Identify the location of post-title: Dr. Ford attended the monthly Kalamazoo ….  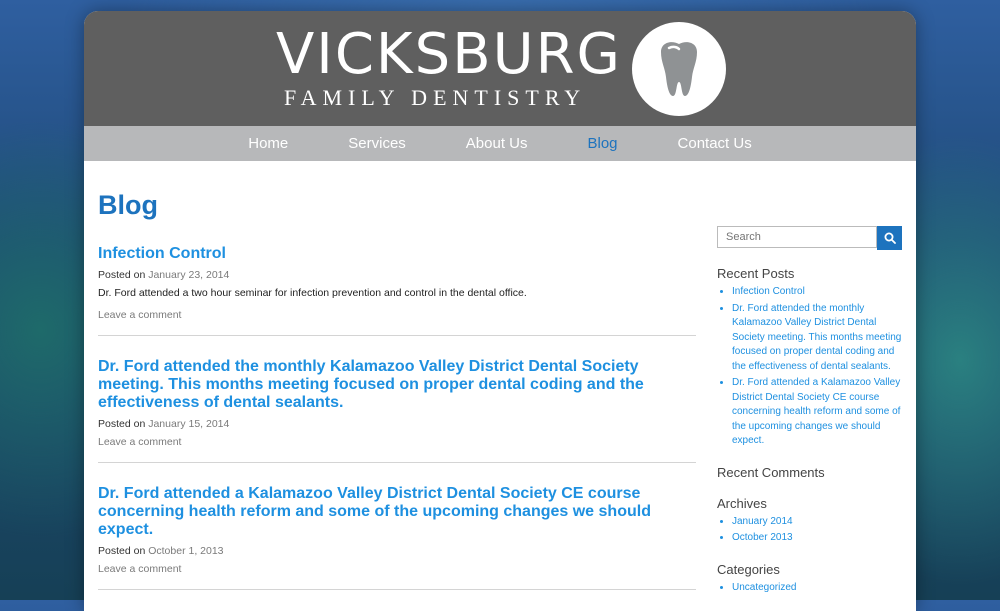
(397, 385).